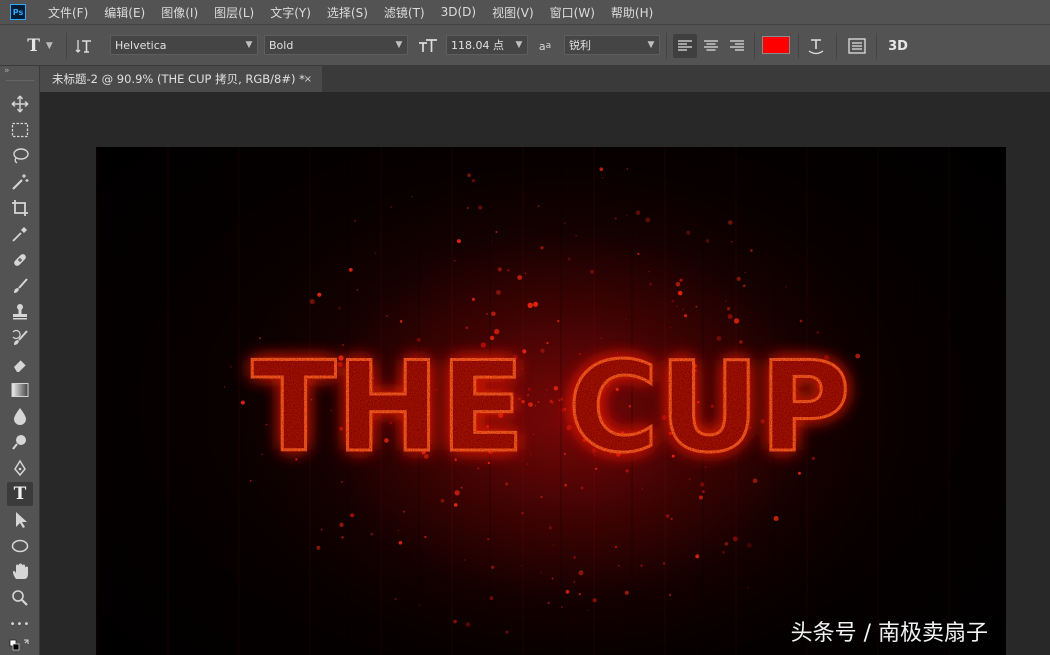 Image resolution: width=1050 pixels, height=655 pixels. I want to click on align-center-button, so click(711, 46).